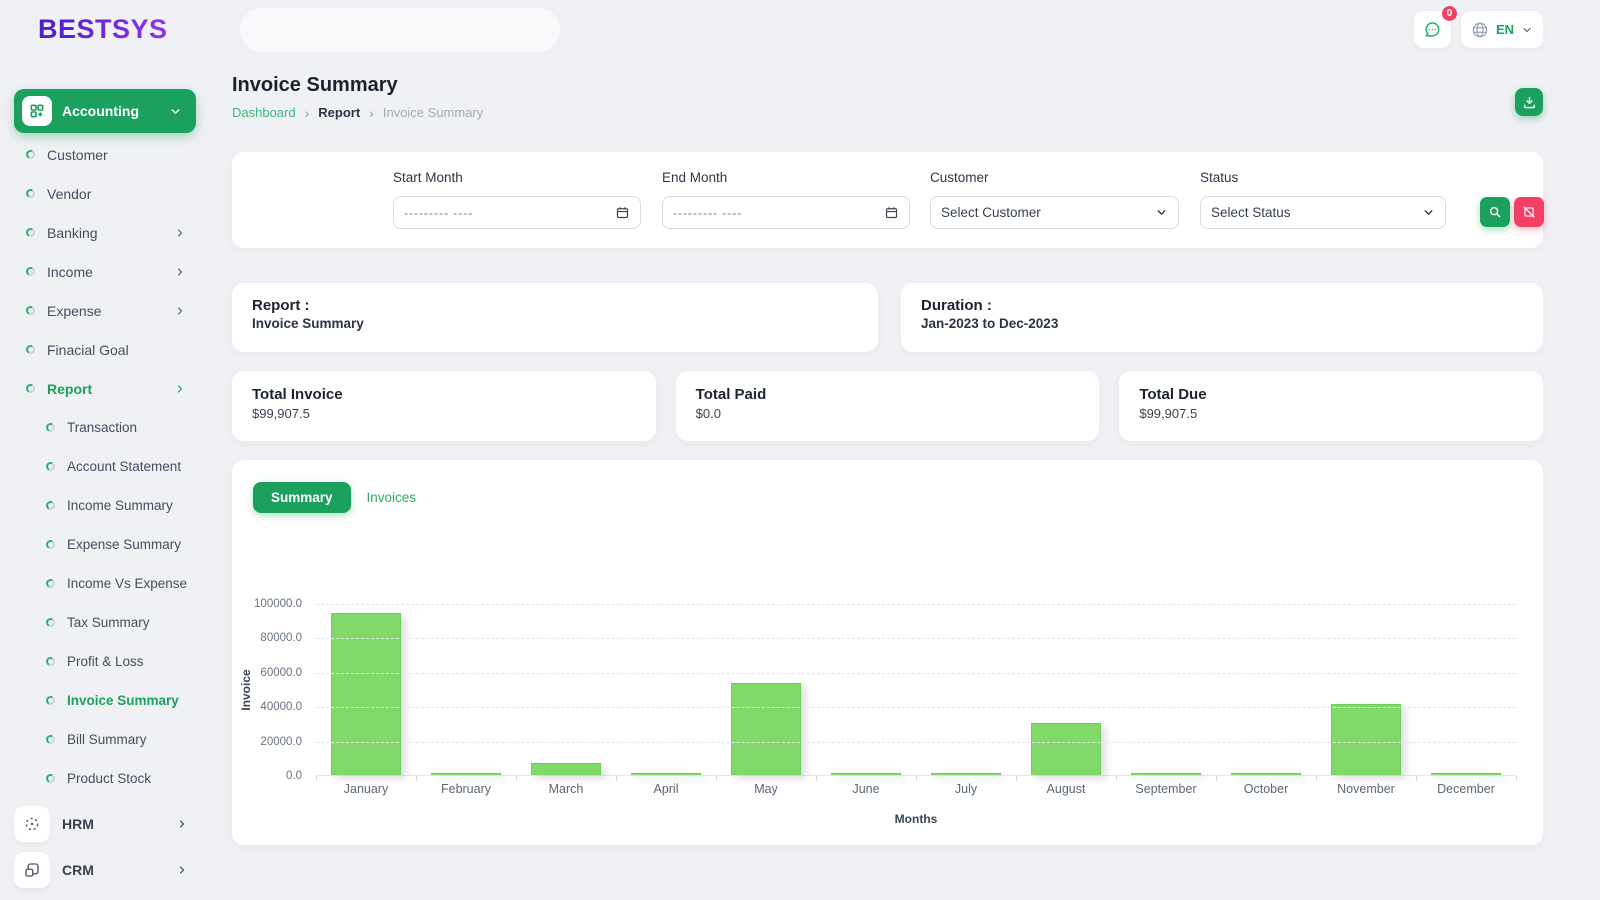 Image resolution: width=1600 pixels, height=900 pixels. I want to click on brand-logo: BESTSYS, so click(103, 29).